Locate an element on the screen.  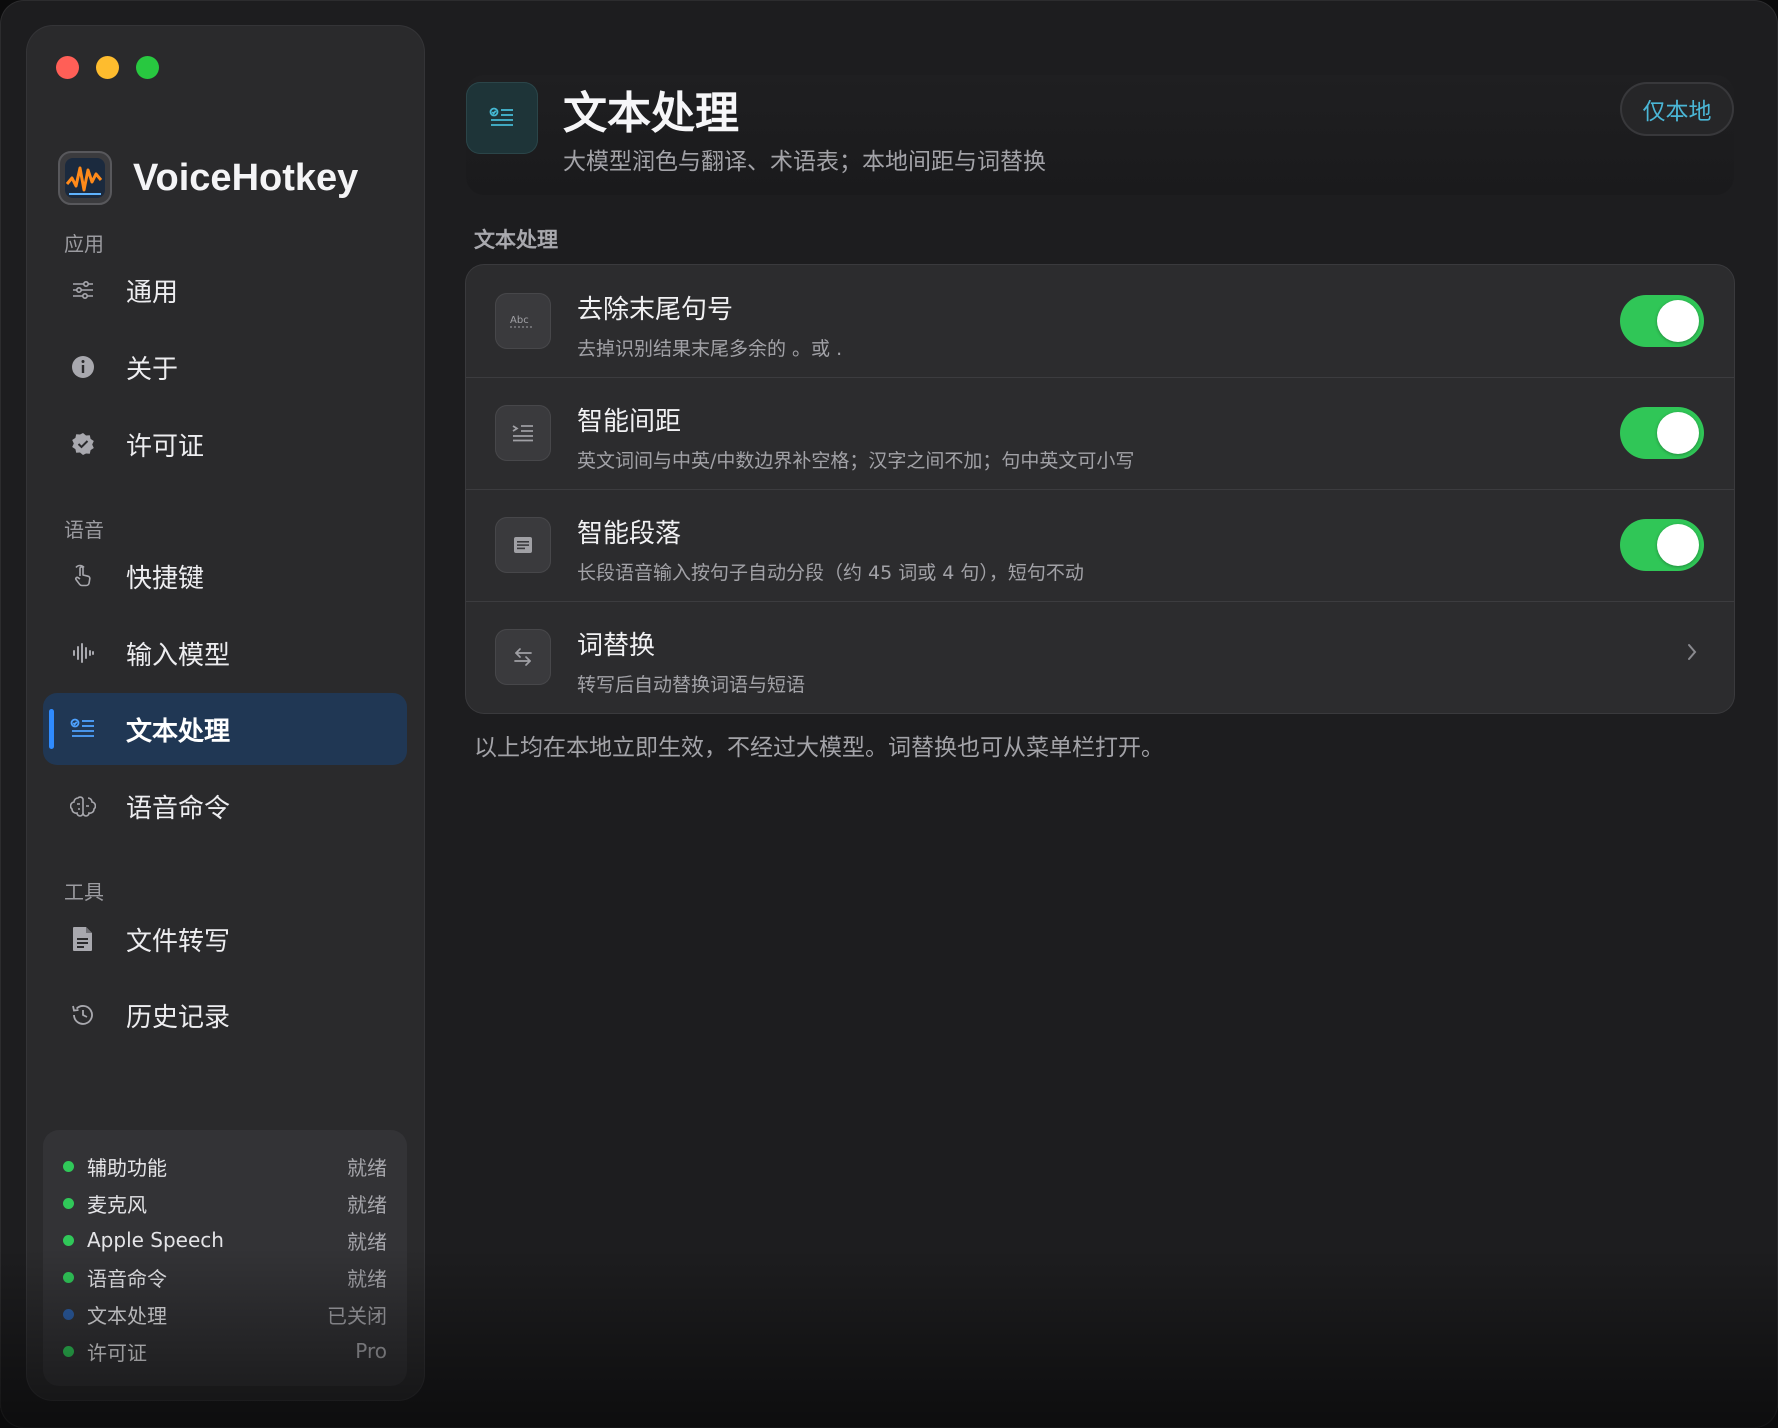
setting-title: 去除末尾句号 is located at coordinates (655, 310).